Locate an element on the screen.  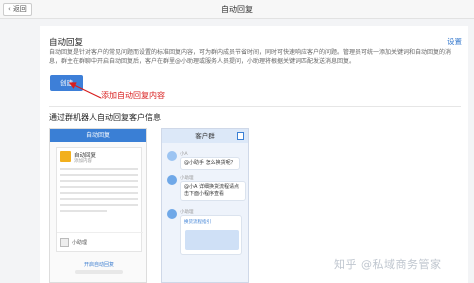
footer-name: 小助理 is located at coordinates (80, 243).